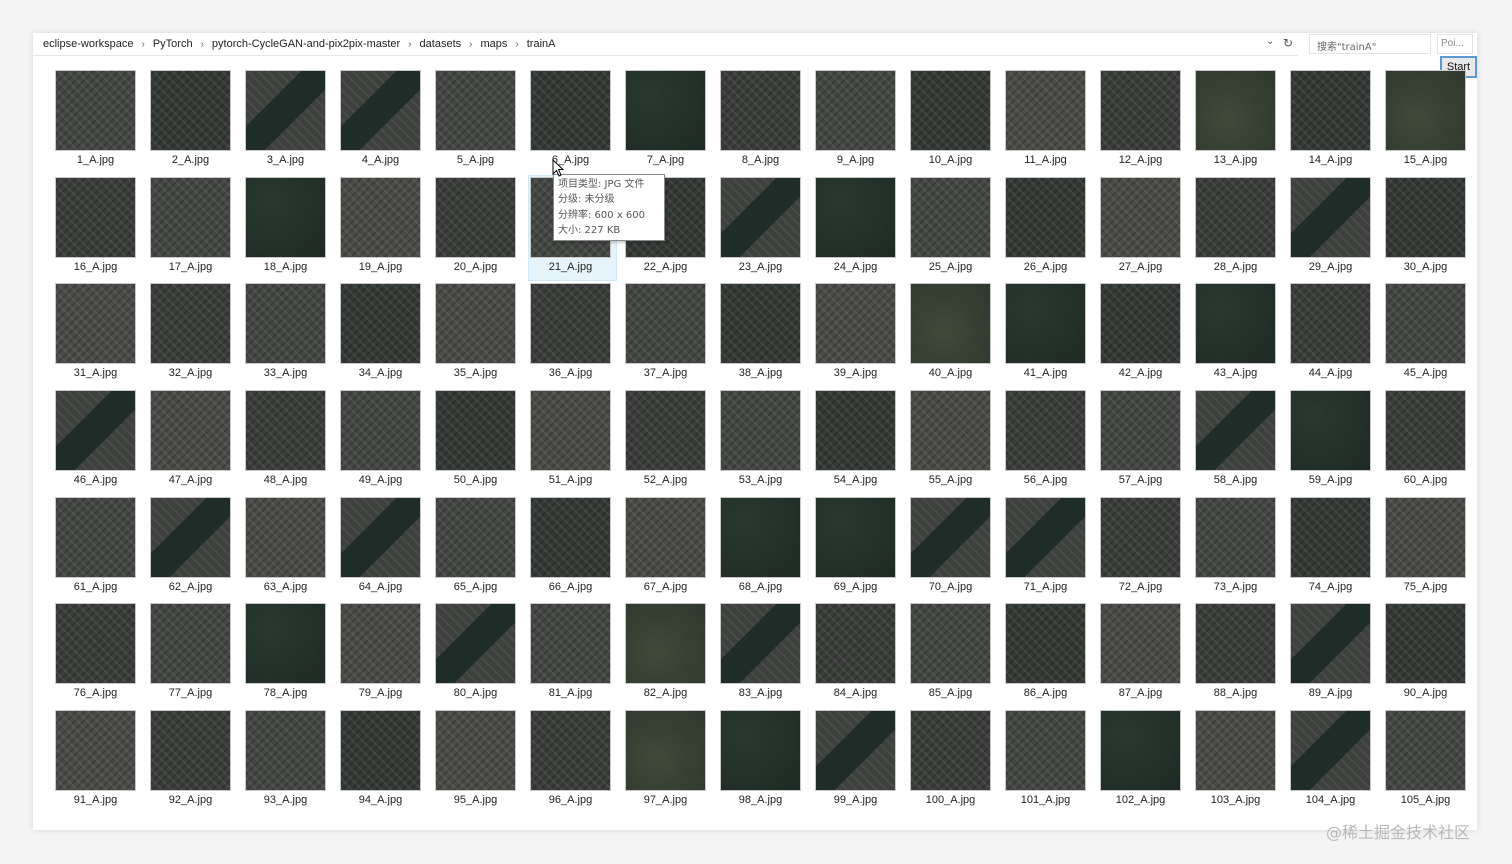  I want to click on file-item: 37_A.jpg, so click(672, 336).